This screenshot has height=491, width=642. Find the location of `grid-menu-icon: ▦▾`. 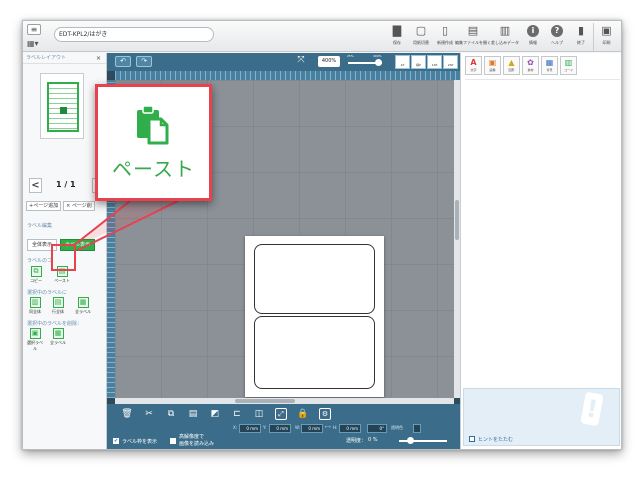

grid-menu-icon: ▦▾ is located at coordinates (38, 43).